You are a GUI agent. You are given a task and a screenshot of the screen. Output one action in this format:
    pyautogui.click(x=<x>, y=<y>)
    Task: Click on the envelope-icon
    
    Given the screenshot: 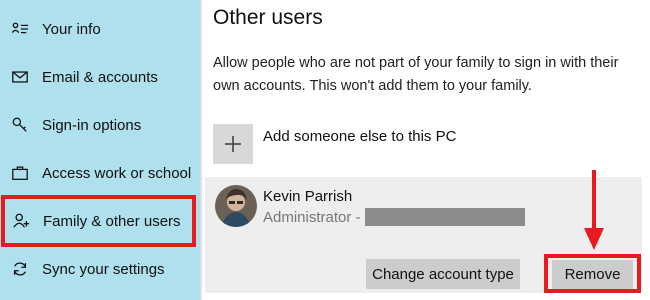 What is the action you would take?
    pyautogui.click(x=20, y=77)
    